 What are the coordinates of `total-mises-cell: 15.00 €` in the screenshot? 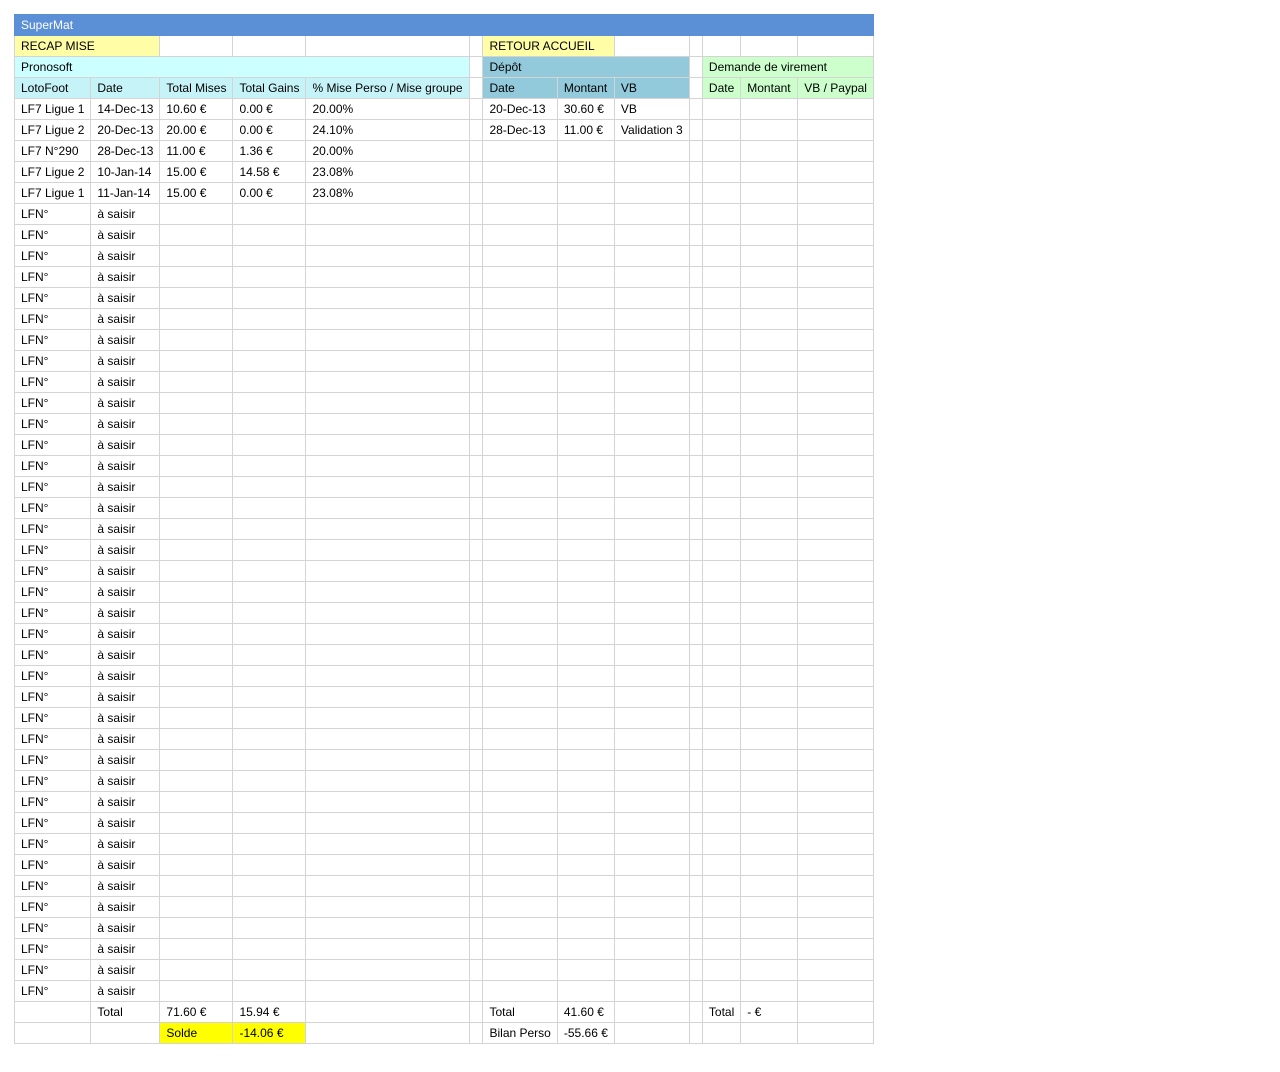 It's located at (196, 172).